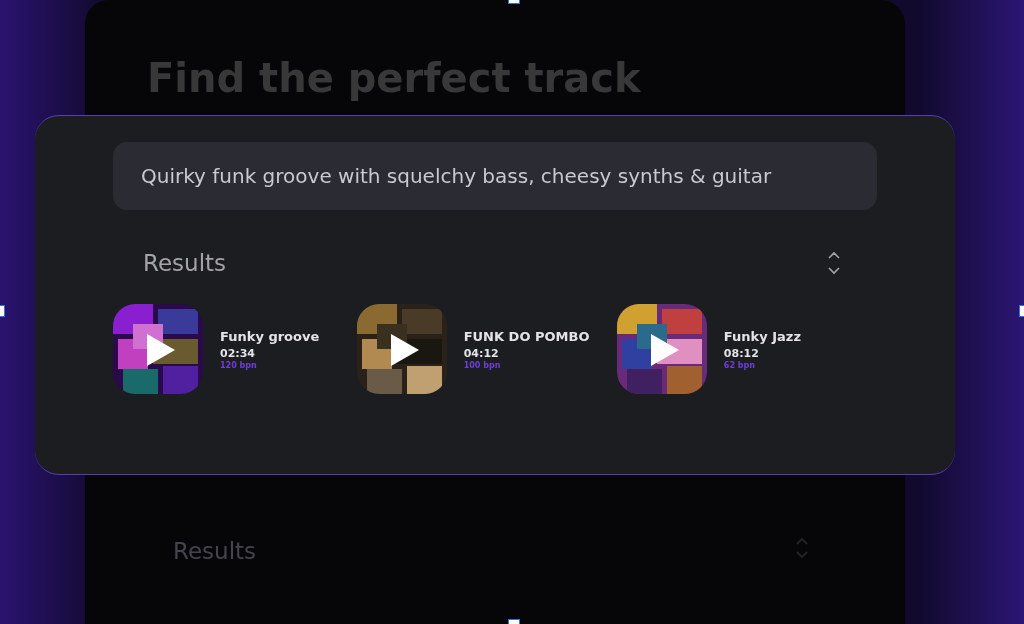  What do you see at coordinates (762, 336) in the screenshot?
I see `track-title: Funky Jazz` at bounding box center [762, 336].